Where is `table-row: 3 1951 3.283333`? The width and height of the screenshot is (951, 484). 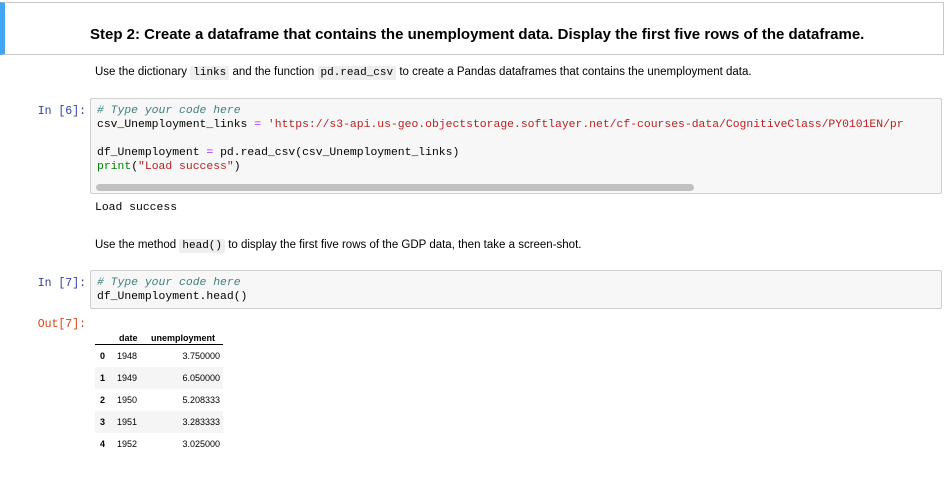 table-row: 3 1951 3.283333 is located at coordinates (159, 422).